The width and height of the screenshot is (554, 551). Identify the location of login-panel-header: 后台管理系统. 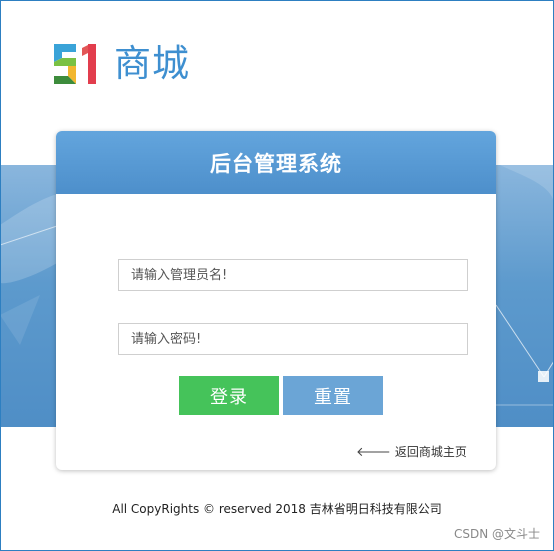
(276, 162).